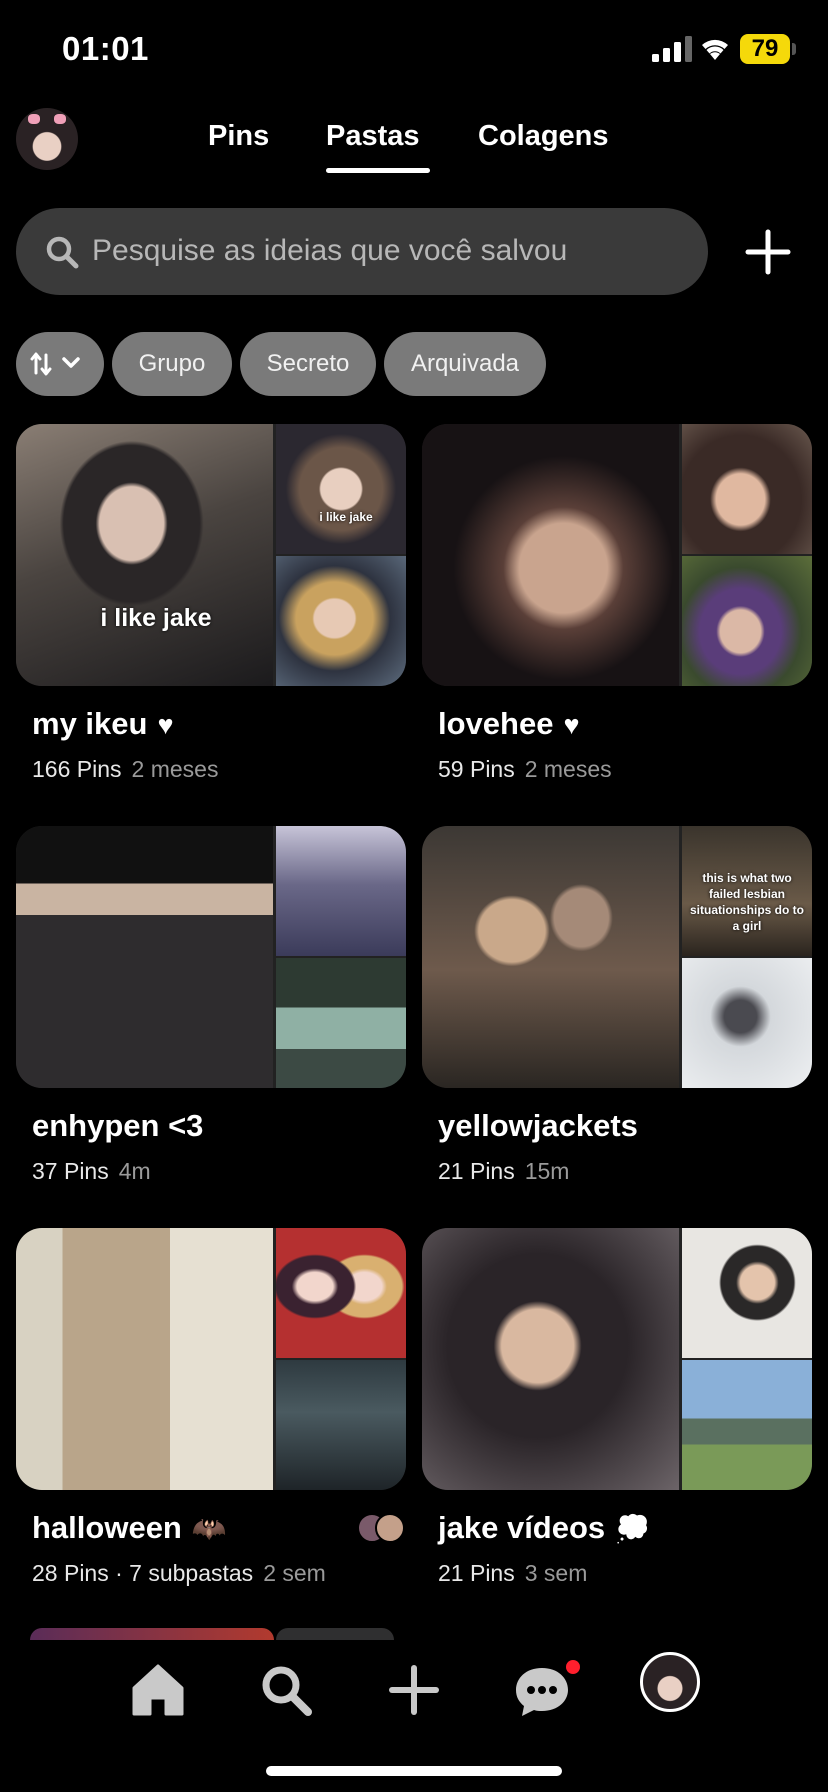 The height and width of the screenshot is (1792, 828). Describe the element at coordinates (414, 1690) in the screenshot. I see `create-icon` at that location.